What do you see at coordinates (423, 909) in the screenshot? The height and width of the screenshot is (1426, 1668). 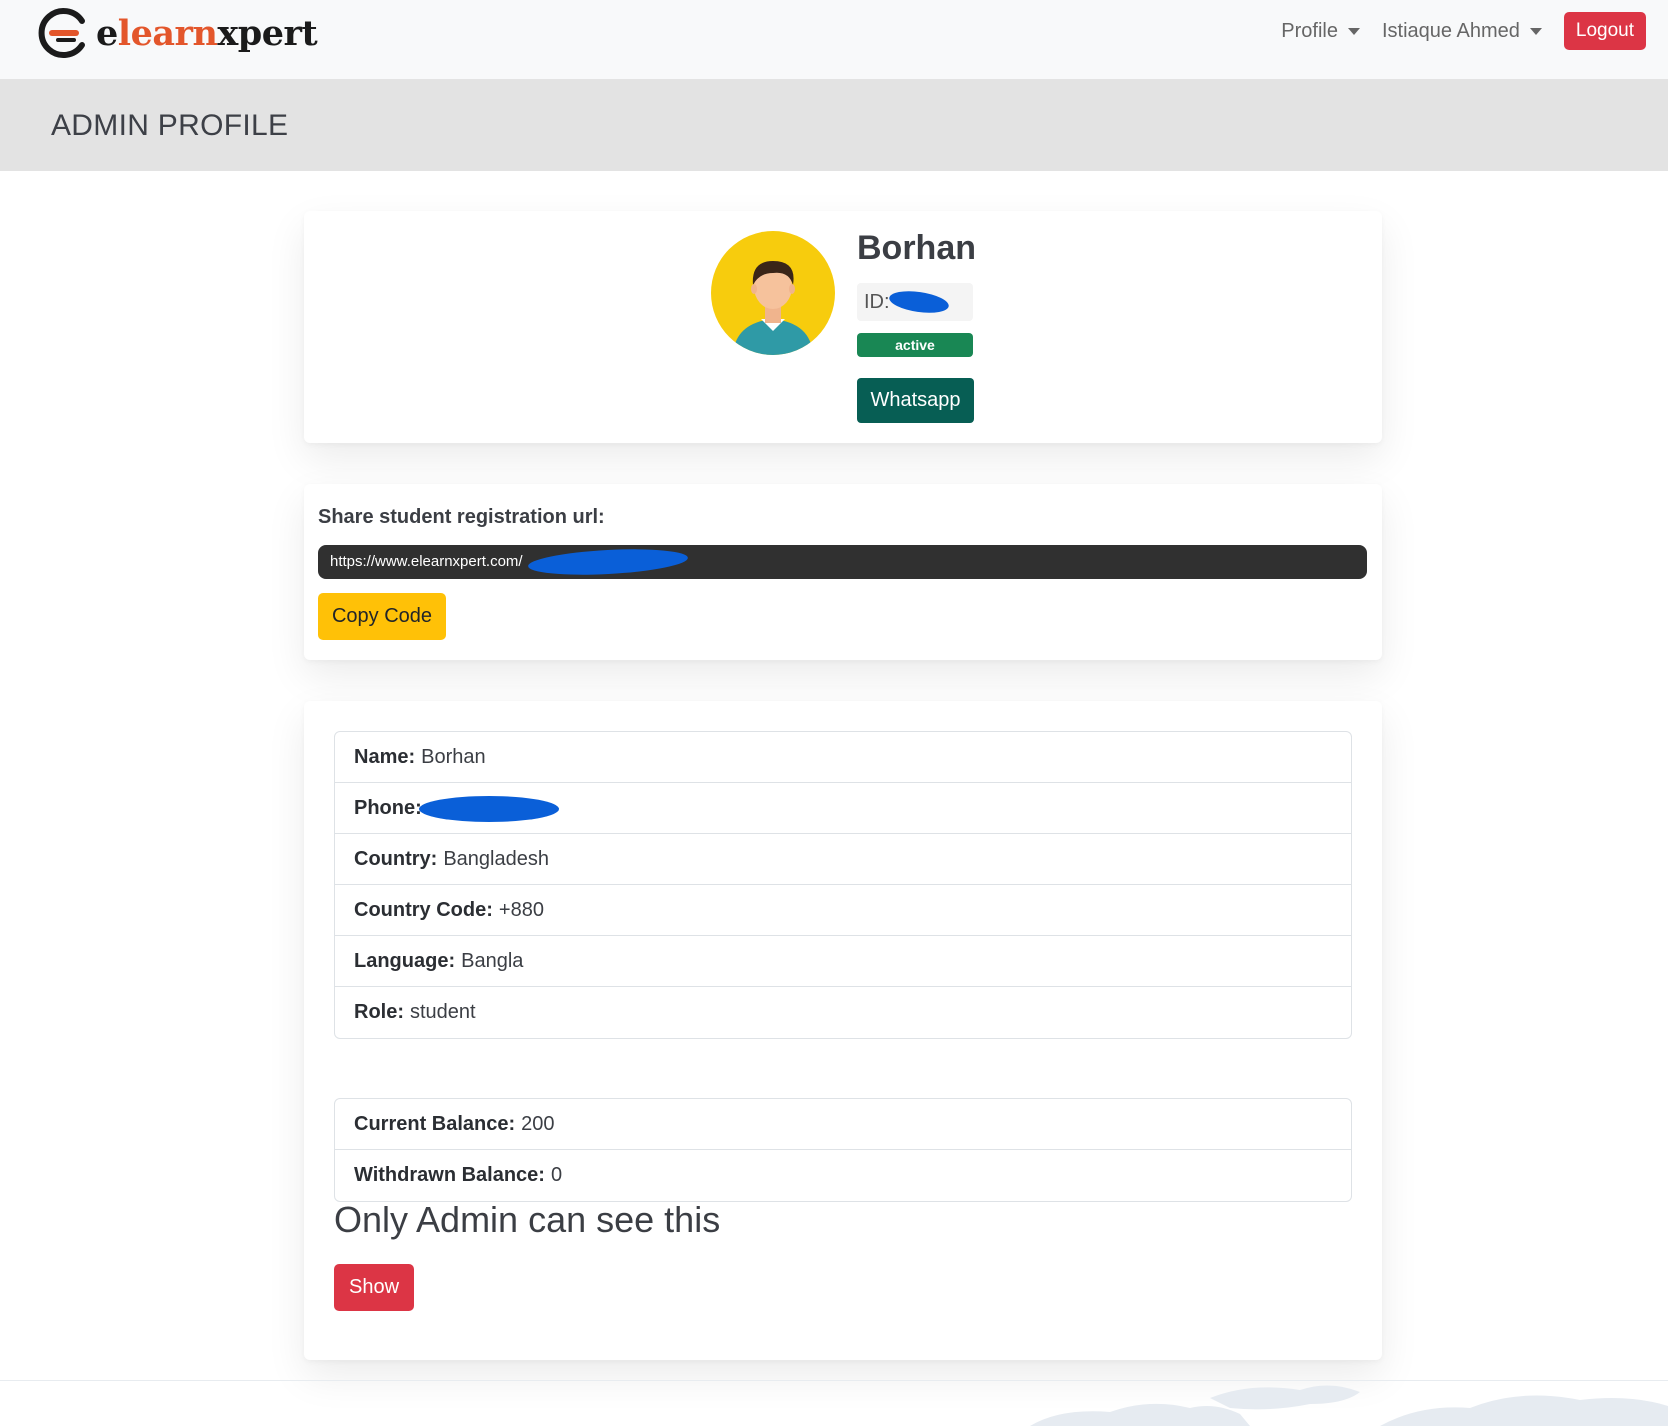 I see `field-label: Country Code:` at bounding box center [423, 909].